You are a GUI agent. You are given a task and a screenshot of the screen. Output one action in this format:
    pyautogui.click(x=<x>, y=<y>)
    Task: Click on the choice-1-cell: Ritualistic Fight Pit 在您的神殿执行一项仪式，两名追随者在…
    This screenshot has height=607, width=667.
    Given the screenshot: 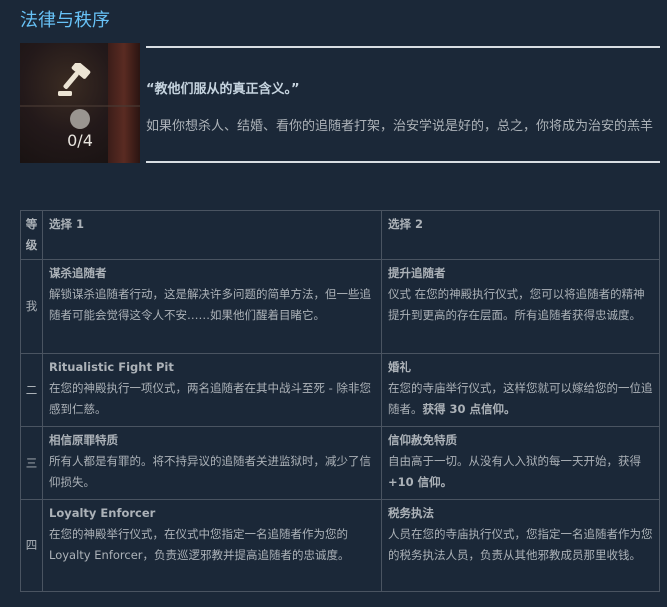 What is the action you would take?
    pyautogui.click(x=212, y=390)
    